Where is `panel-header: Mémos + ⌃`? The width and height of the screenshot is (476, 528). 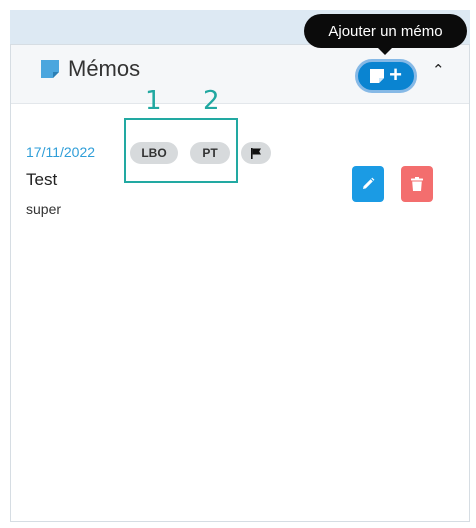
panel-header: Mémos + ⌃ is located at coordinates (240, 74).